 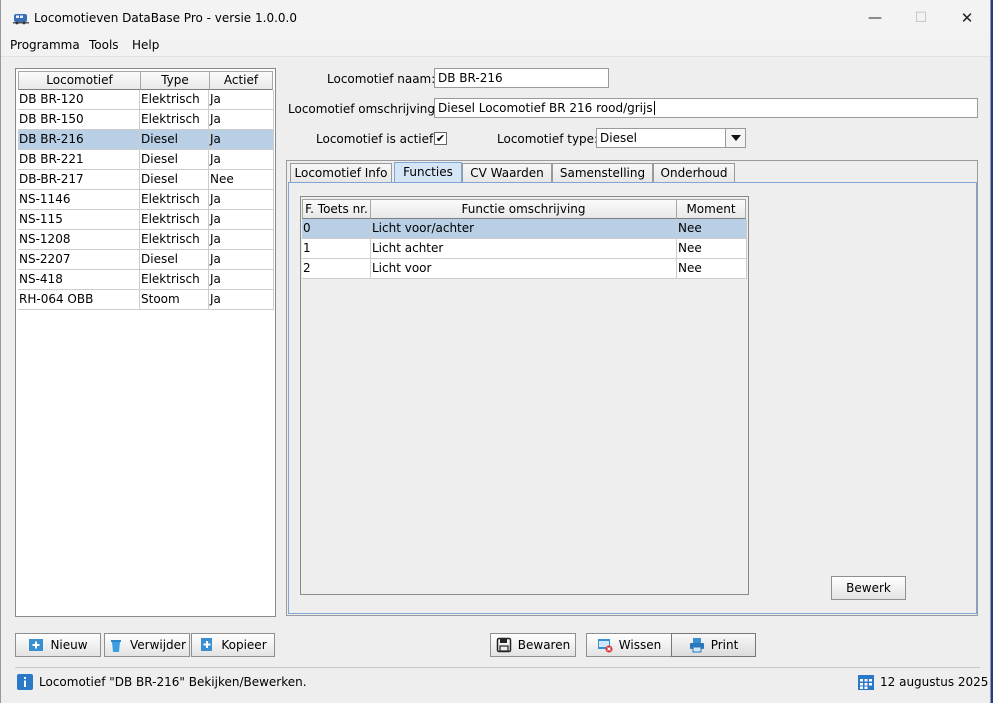 I want to click on table-row: RH-064 OBB Stoom Ja, so click(x=146, y=300).